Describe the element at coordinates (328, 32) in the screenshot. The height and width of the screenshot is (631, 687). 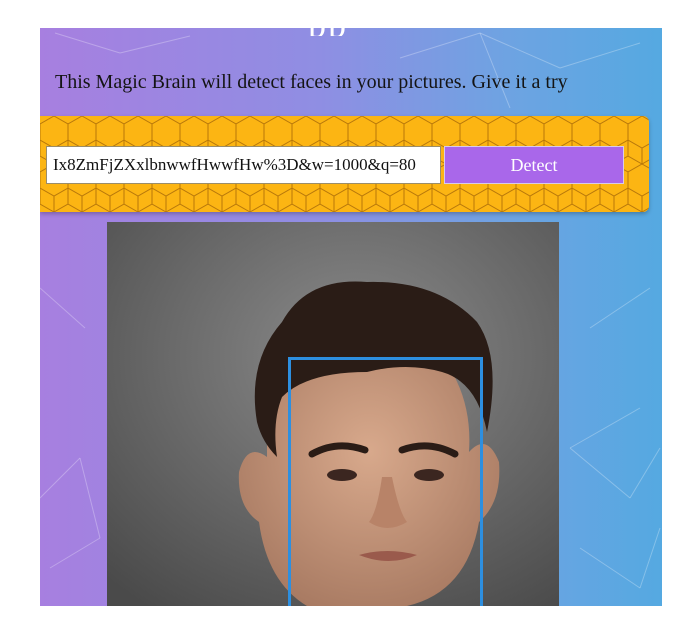
I see `page-title: pp` at that location.